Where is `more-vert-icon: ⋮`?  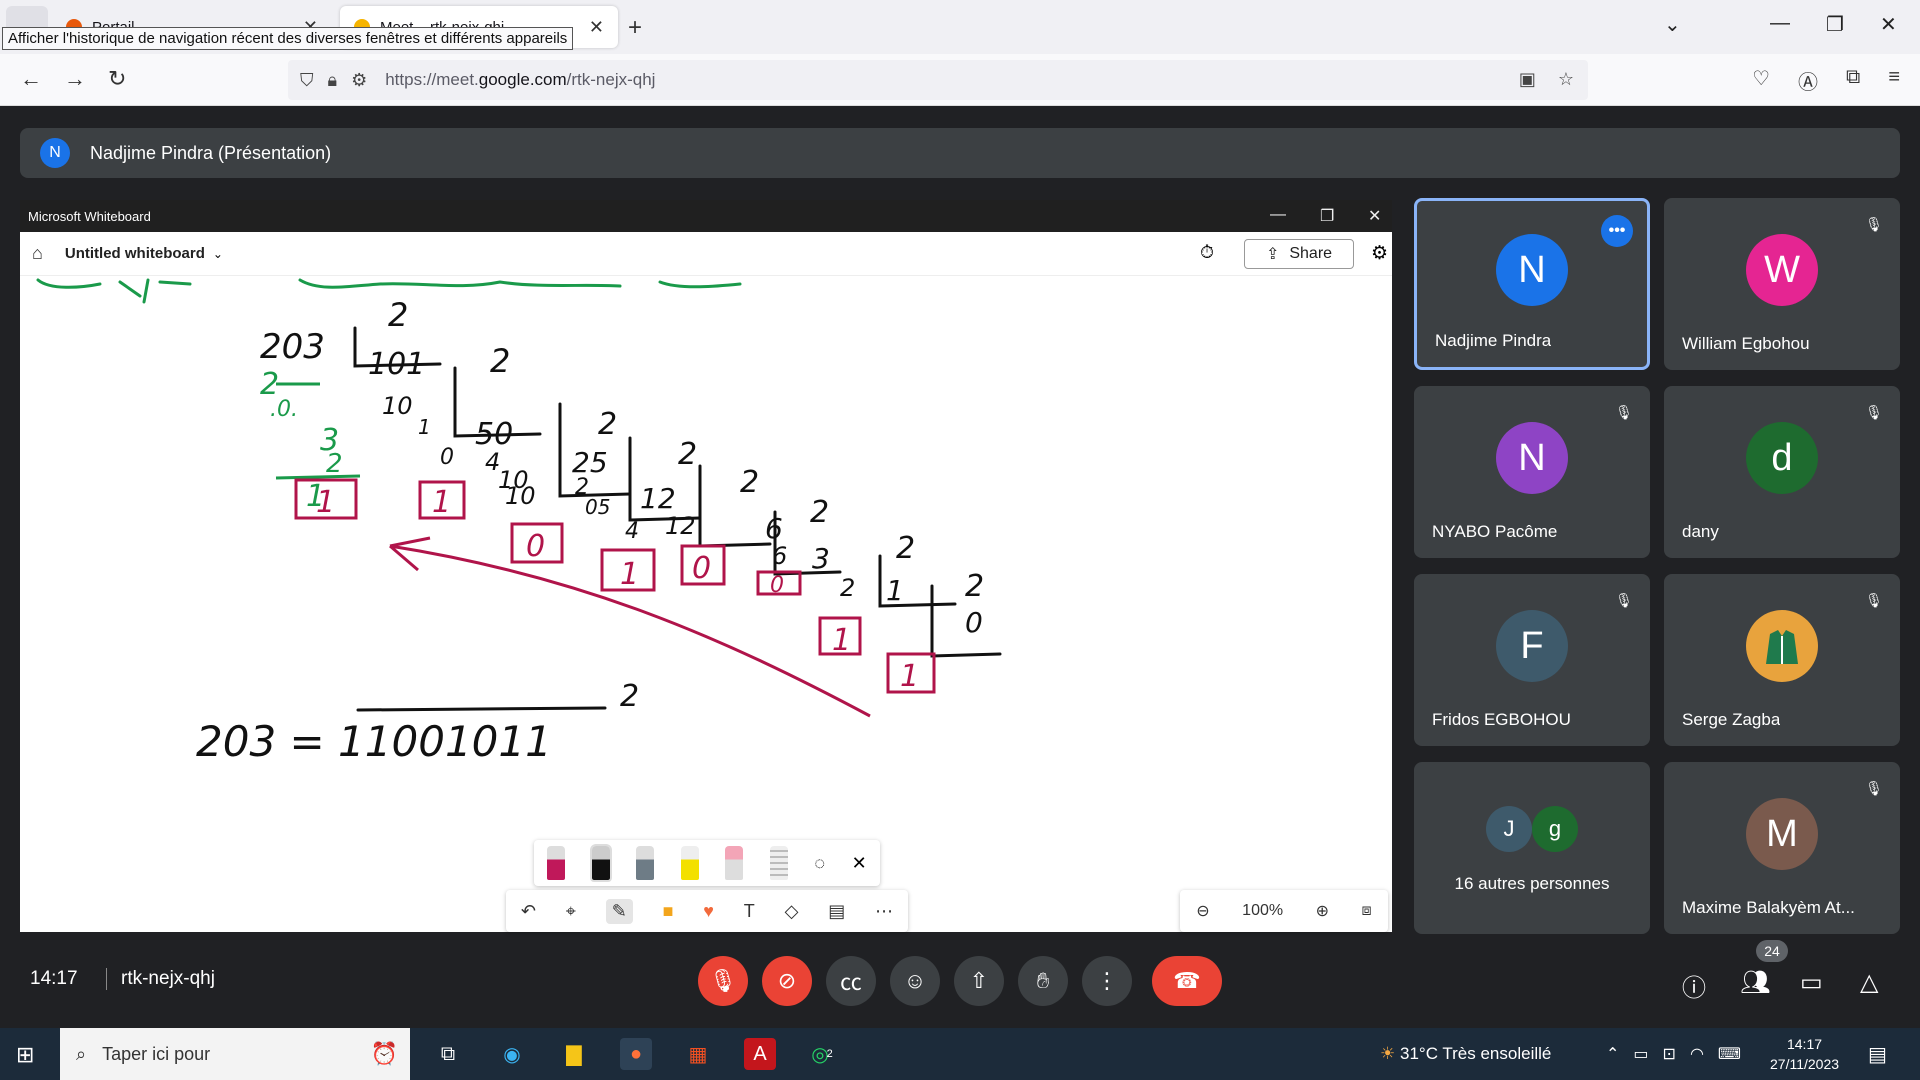 more-vert-icon: ⋮ is located at coordinates (1107, 980).